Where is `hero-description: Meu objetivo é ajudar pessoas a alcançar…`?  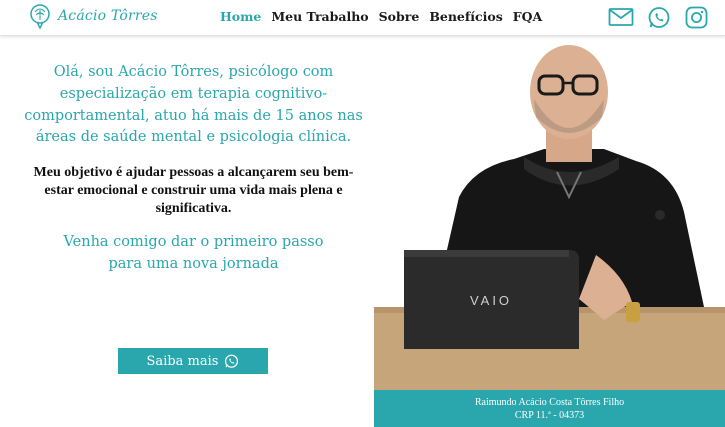
hero-description: Meu objetivo é ajudar pessoas a alcançar… is located at coordinates (193, 191).